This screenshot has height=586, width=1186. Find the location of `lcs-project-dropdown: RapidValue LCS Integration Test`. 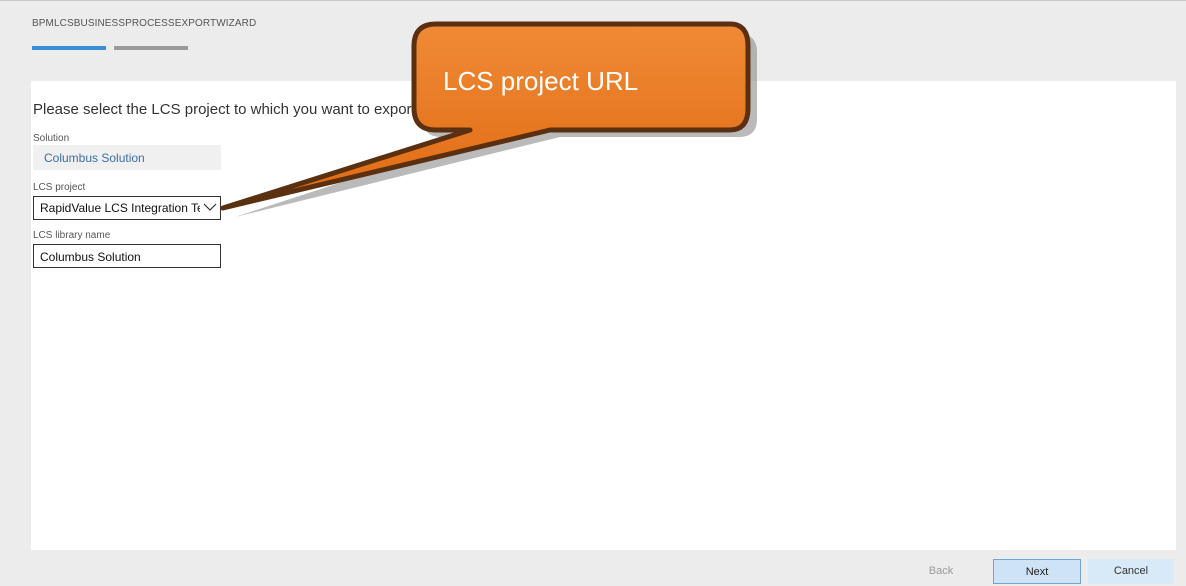

lcs-project-dropdown: RapidValue LCS Integration Test is located at coordinates (127, 208).